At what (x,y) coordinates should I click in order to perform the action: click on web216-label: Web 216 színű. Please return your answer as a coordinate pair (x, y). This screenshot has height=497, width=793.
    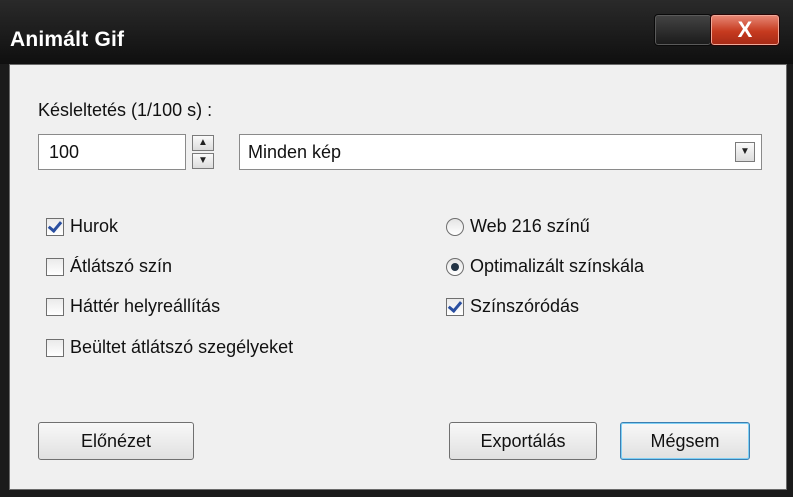
    Looking at the image, I should click on (530, 226).